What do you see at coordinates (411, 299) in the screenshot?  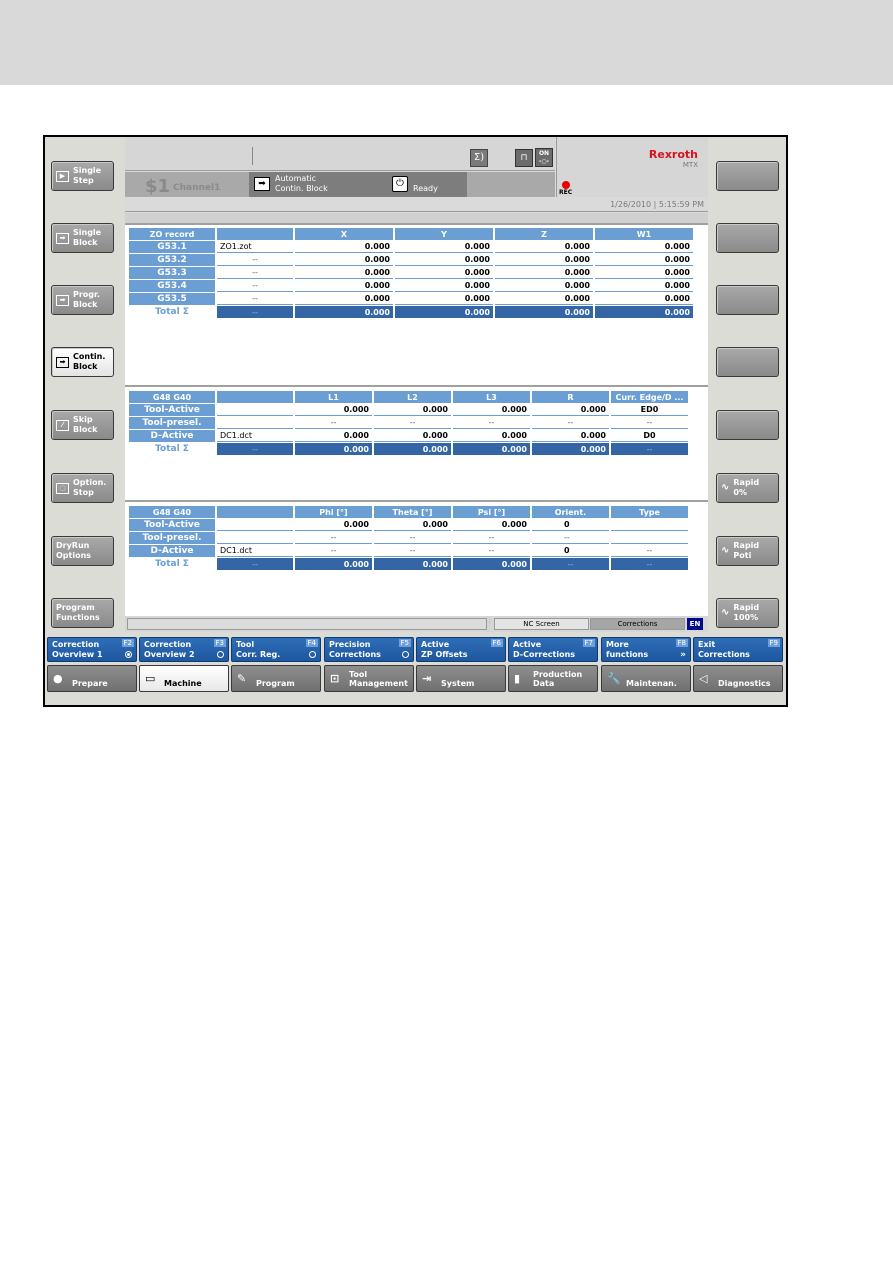 I see `table-row: G53.5 -- 0.000 0.000 0.000 0.000` at bounding box center [411, 299].